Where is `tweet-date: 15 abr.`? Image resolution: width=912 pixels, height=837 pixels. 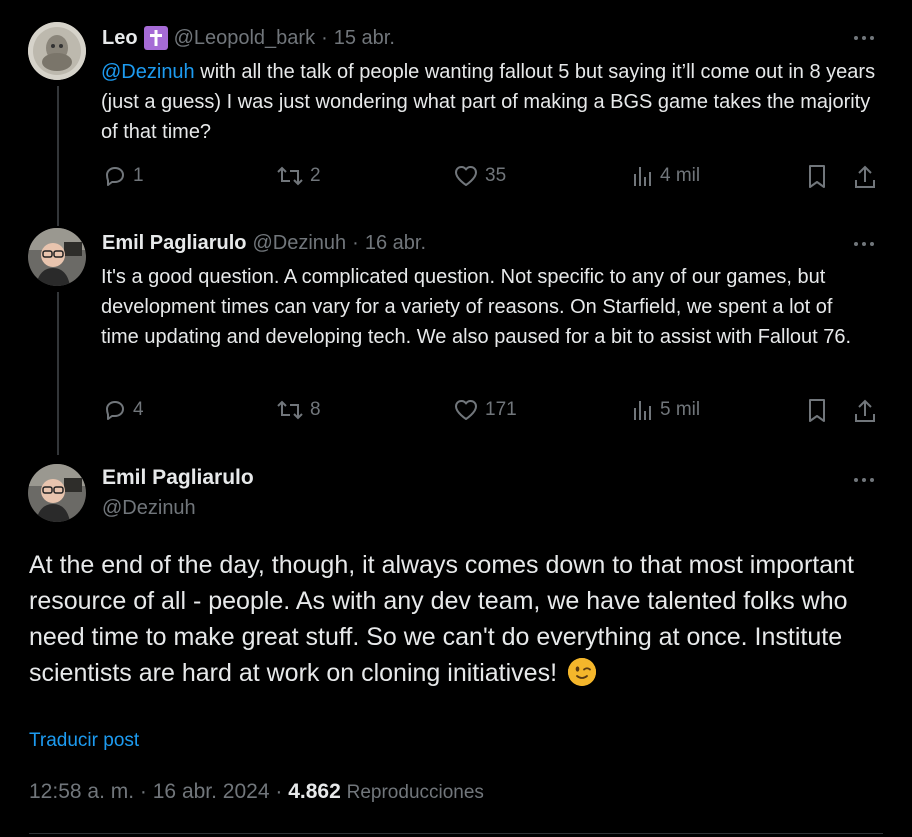 tweet-date: 15 abr. is located at coordinates (364, 38).